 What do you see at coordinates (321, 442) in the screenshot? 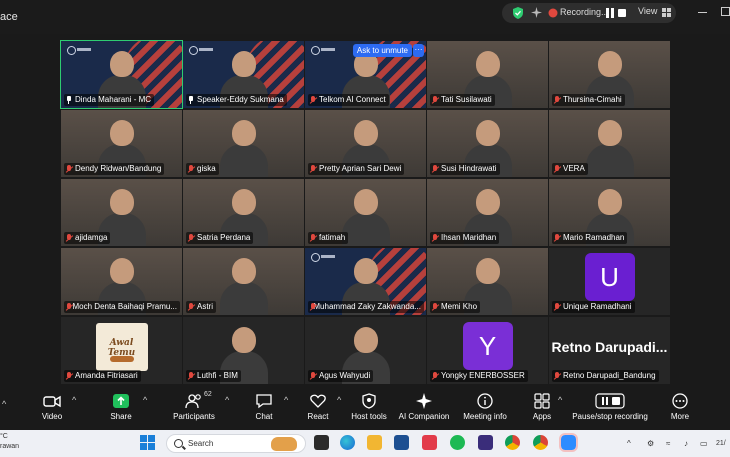
I see `task-view-icon` at bounding box center [321, 442].